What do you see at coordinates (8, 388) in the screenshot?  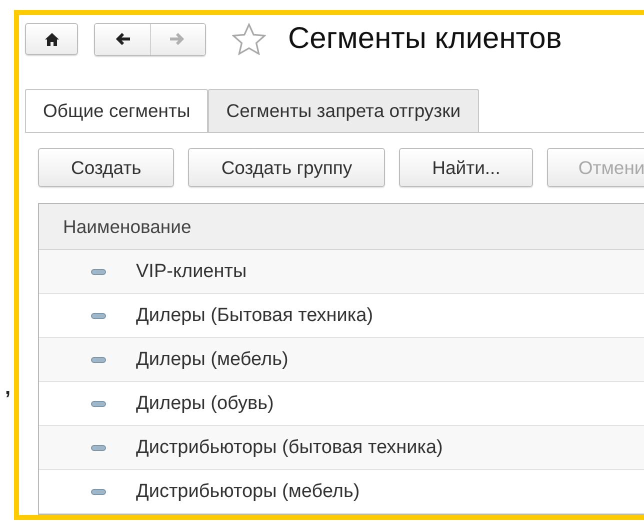 I see `margin-mark: ,` at bounding box center [8, 388].